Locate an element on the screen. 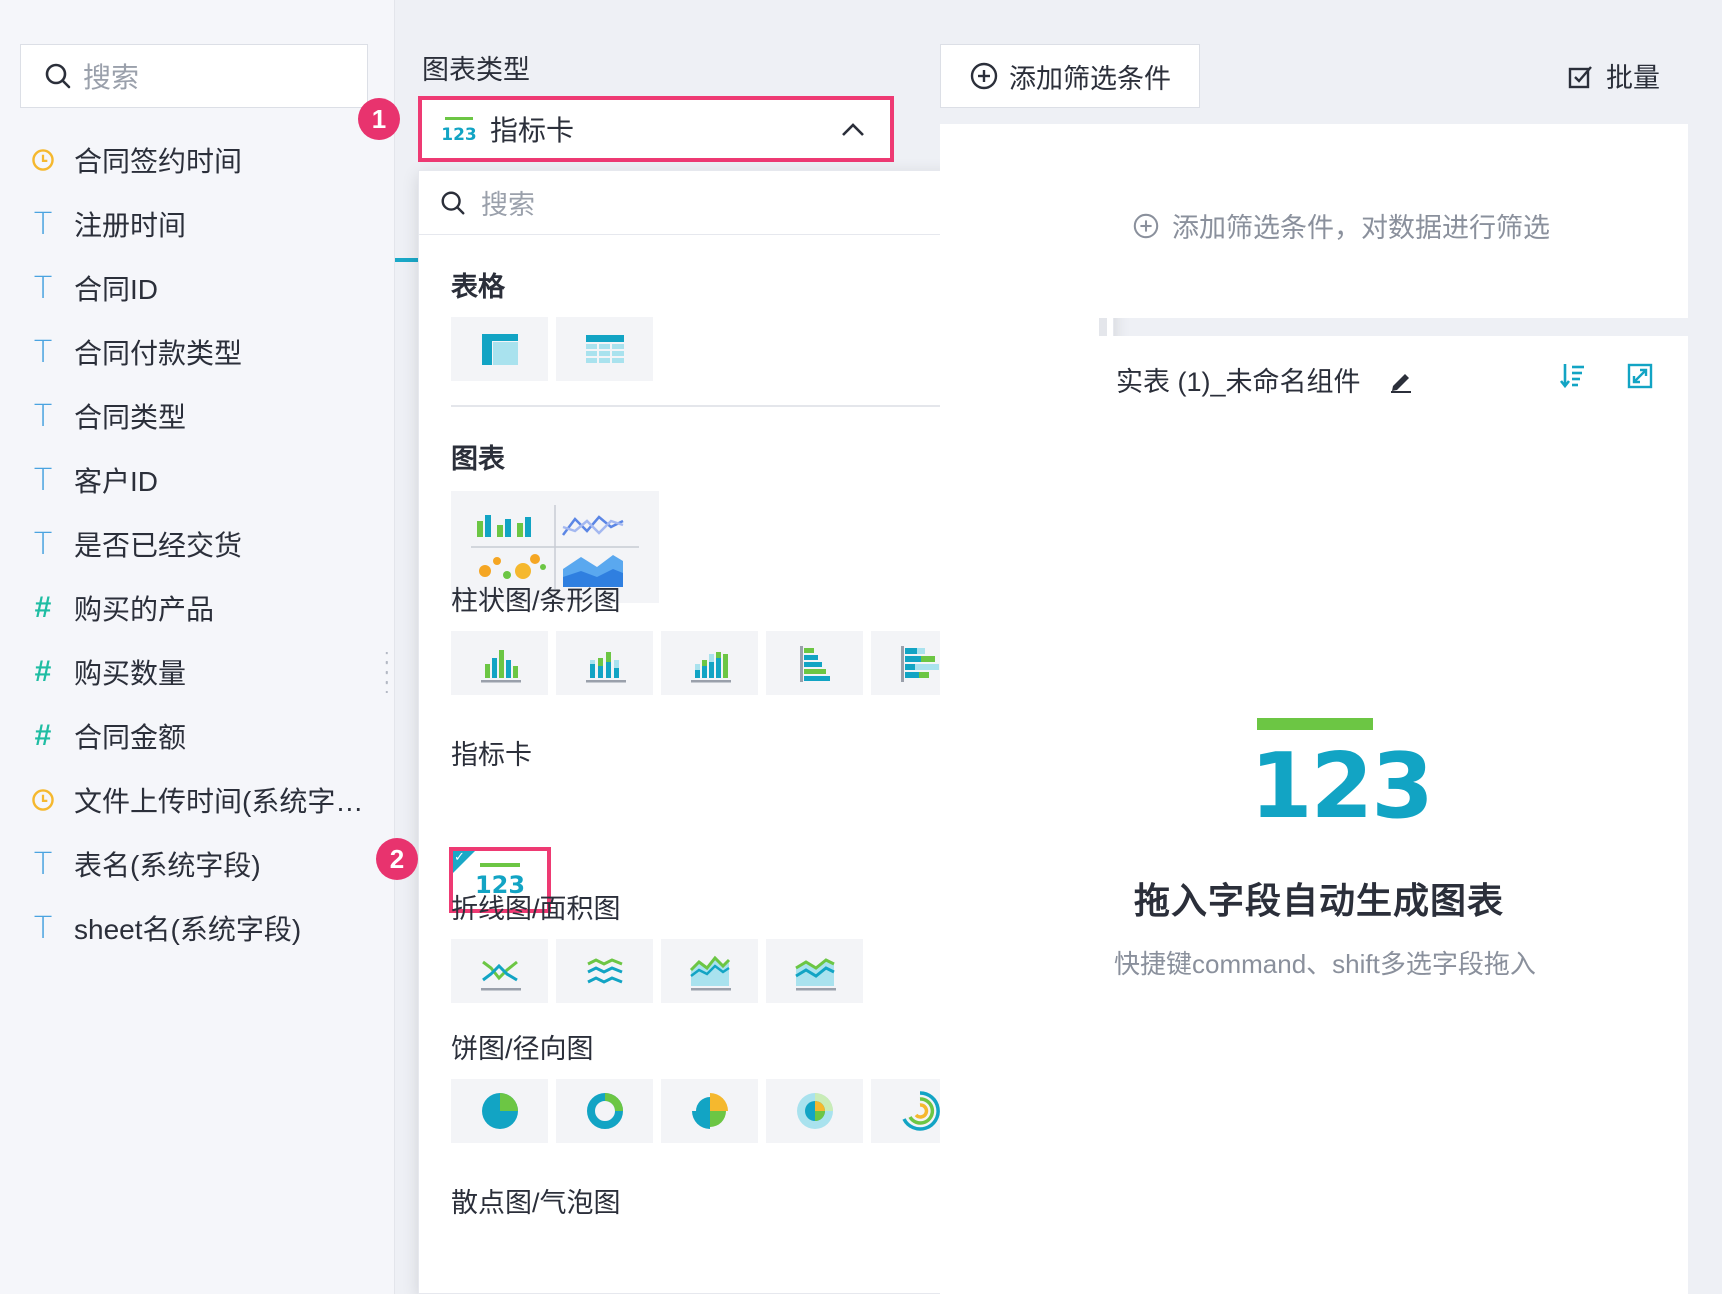  rose-chart-icon is located at coordinates (709, 1111).